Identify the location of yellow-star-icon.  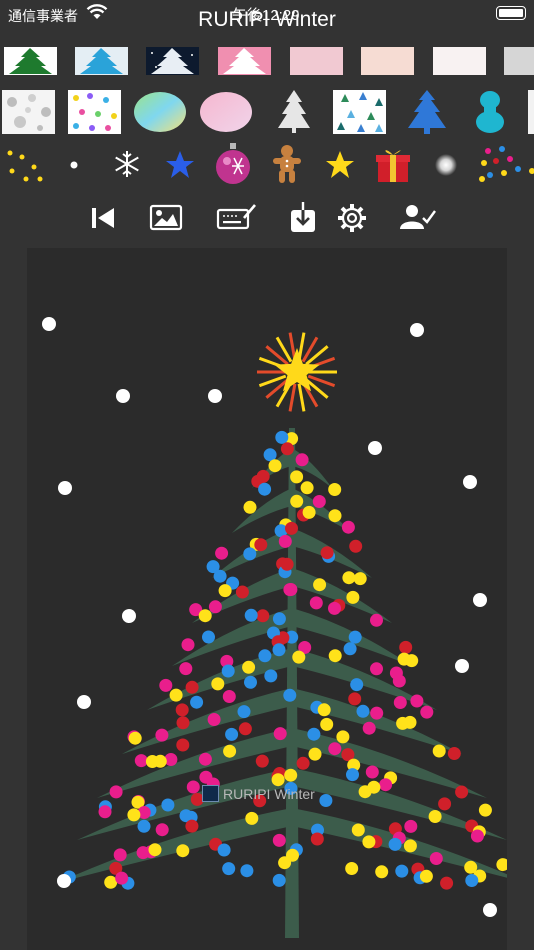
(340, 165).